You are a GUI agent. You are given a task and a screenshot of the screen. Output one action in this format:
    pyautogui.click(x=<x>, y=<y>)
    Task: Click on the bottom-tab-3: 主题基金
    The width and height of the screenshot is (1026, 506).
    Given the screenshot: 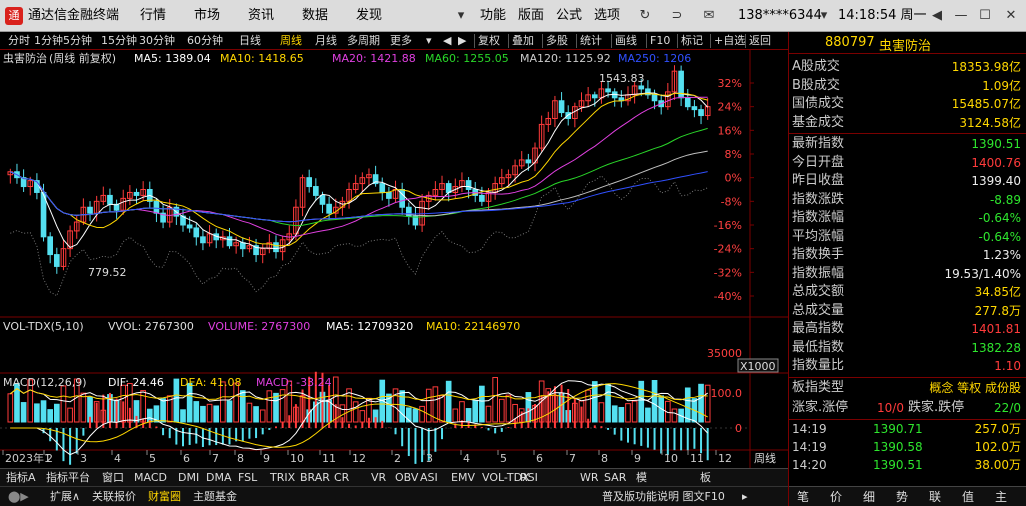 What is the action you would take?
    pyautogui.click(x=215, y=496)
    